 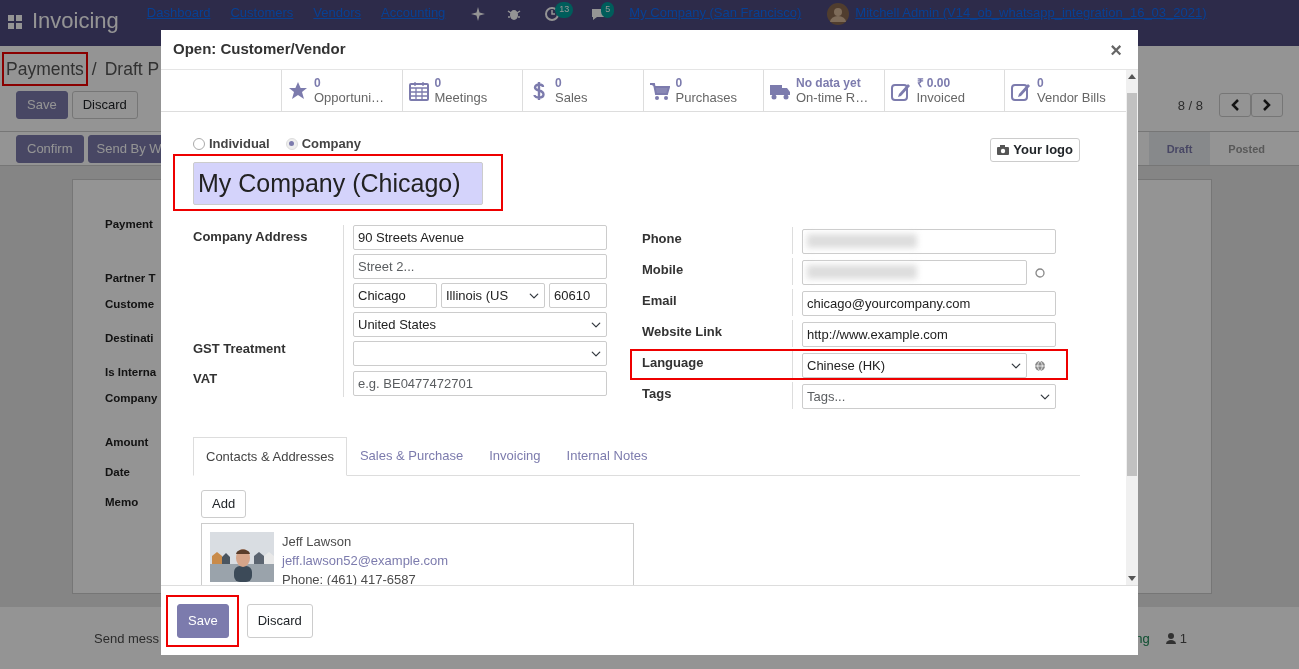 I want to click on chevron-left-icon, so click(x=1235, y=105).